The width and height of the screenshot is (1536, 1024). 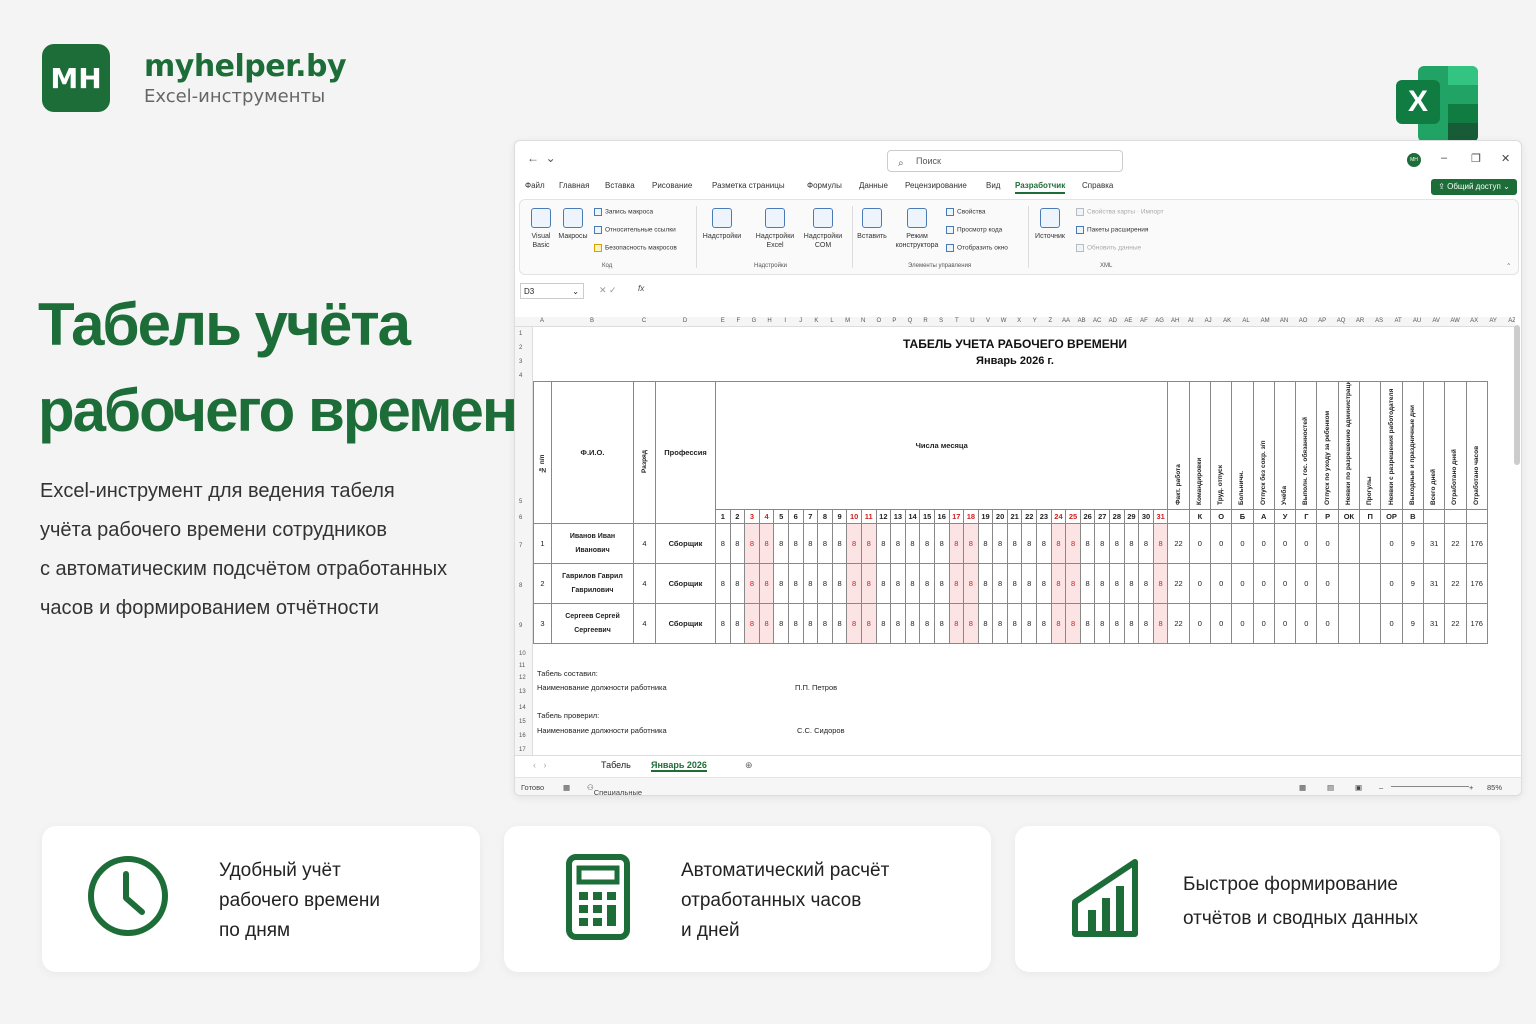 I want to click on menu-1: Главная, so click(x=574, y=185).